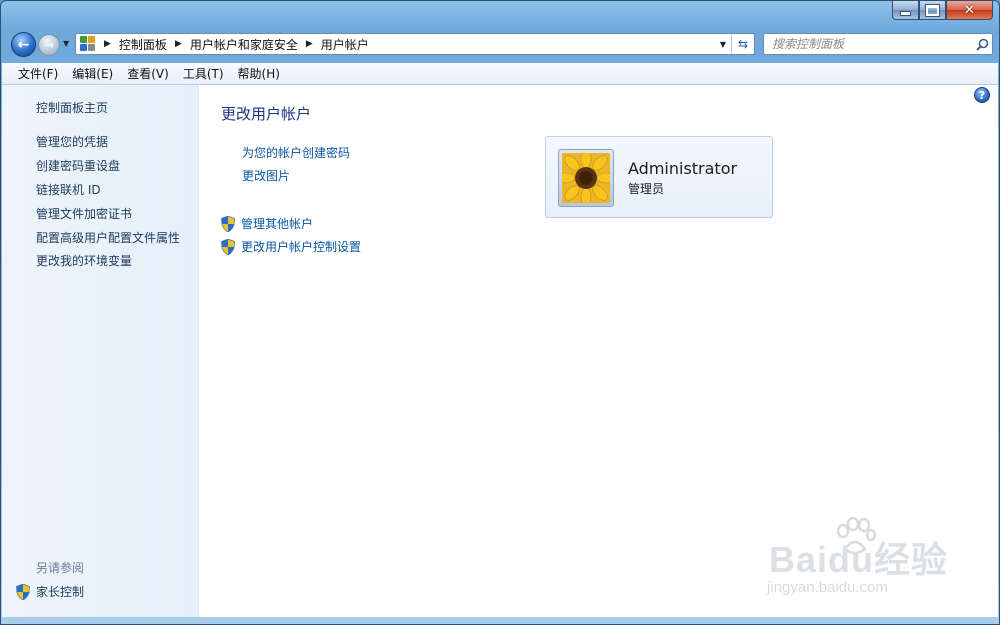 The width and height of the screenshot is (1000, 625). I want to click on navigation-bar: ← → ▼ ▶ 控制面板 ▶ 用户帐户和家庭安全 ▶ 用户帐户 ▼ ⇆, so click(500, 45).